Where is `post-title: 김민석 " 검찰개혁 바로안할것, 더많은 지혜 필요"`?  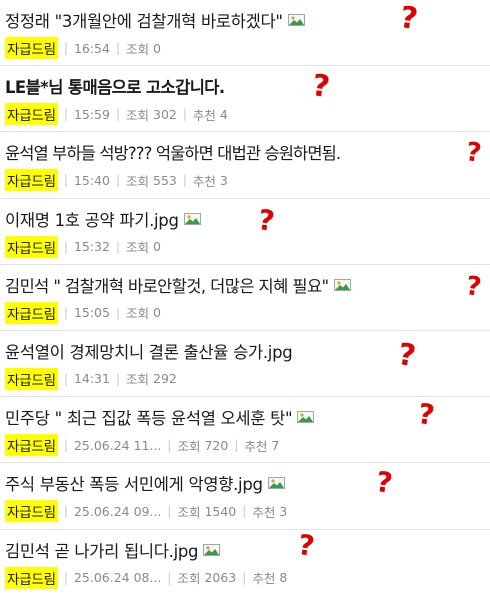
post-title: 김민석 " 검찰개혁 바로안할것, 더많은 지혜 필요" is located at coordinates (167, 285).